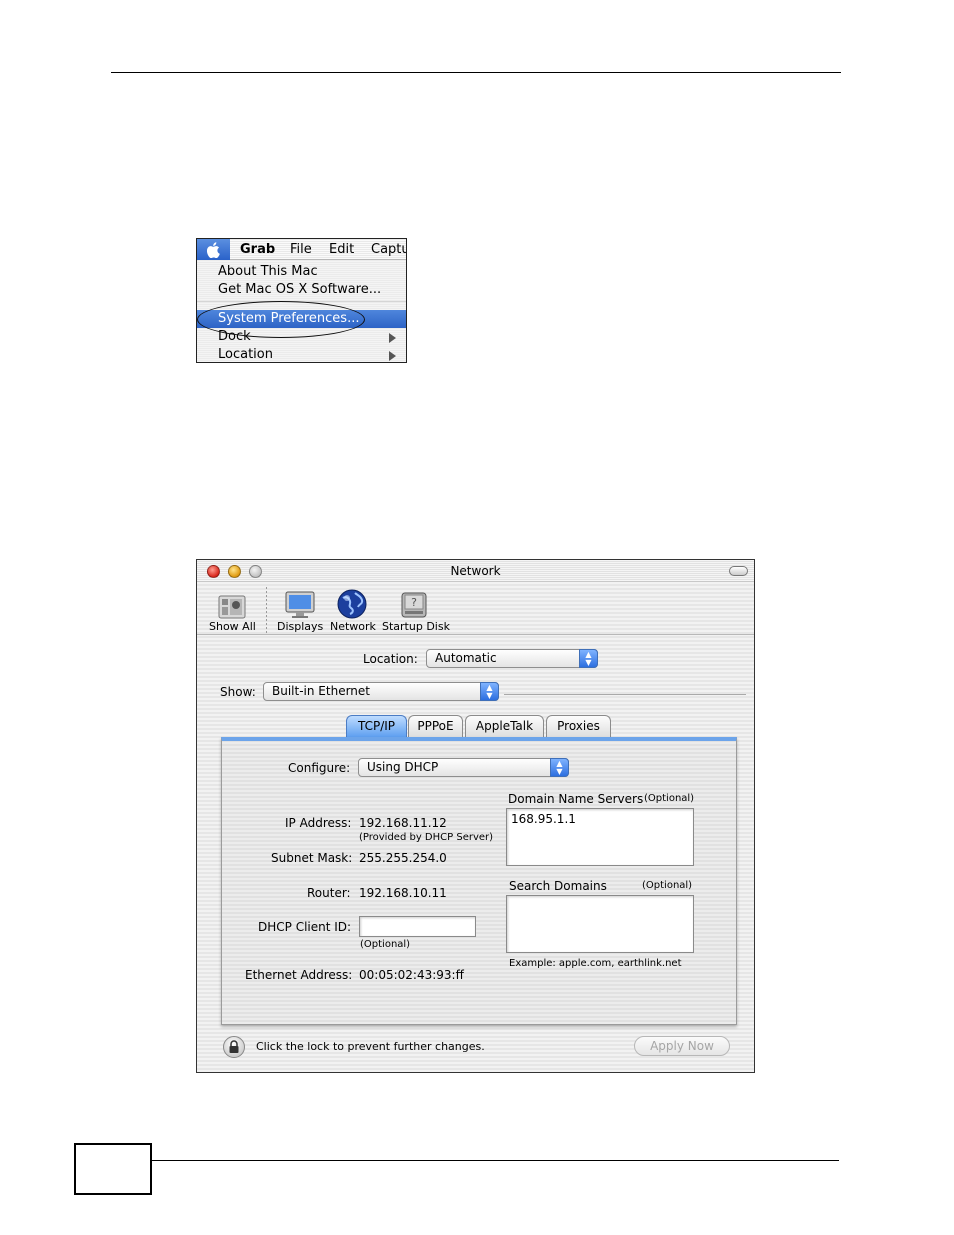  I want to click on window-titlebar: Network, so click(475, 571).